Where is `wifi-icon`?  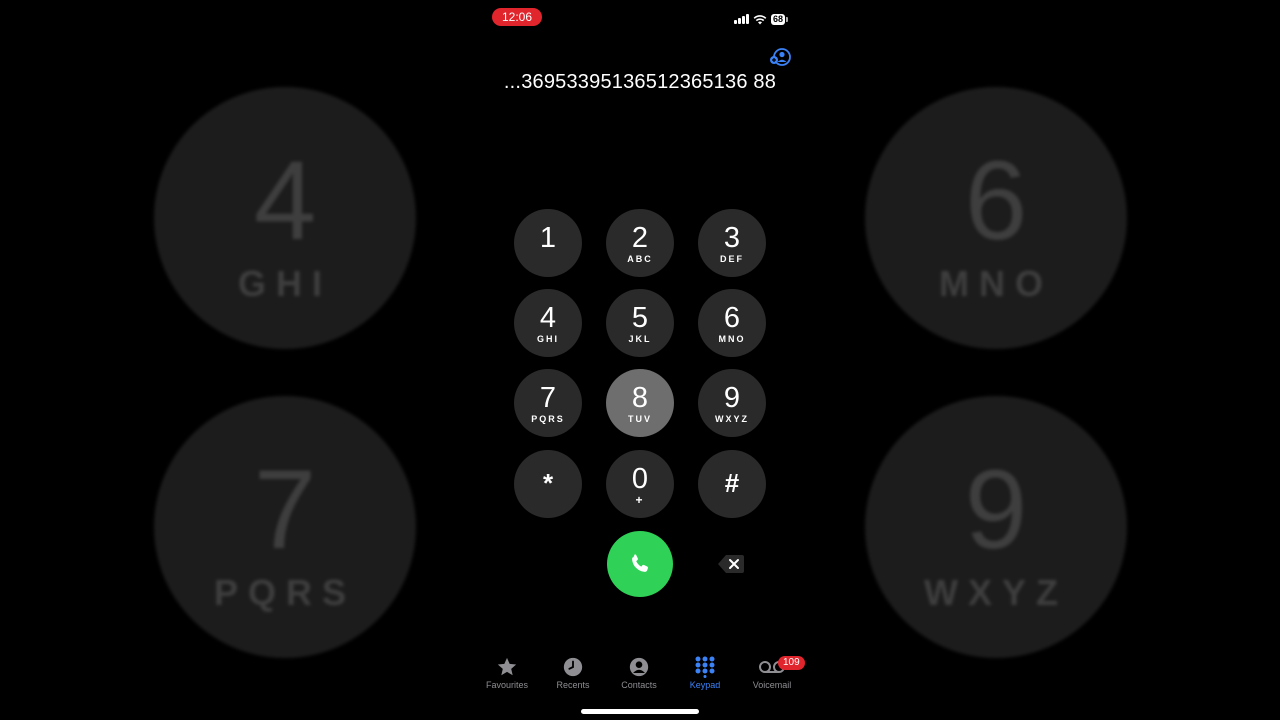 wifi-icon is located at coordinates (760, 19).